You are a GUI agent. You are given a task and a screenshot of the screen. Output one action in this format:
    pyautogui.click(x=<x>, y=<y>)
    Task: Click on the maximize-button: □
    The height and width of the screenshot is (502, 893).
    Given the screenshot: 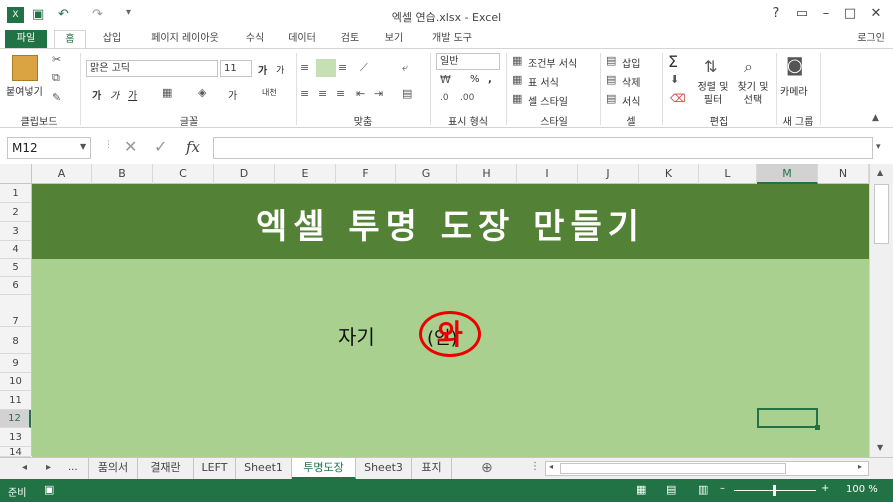 What is the action you would take?
    pyautogui.click(x=850, y=13)
    